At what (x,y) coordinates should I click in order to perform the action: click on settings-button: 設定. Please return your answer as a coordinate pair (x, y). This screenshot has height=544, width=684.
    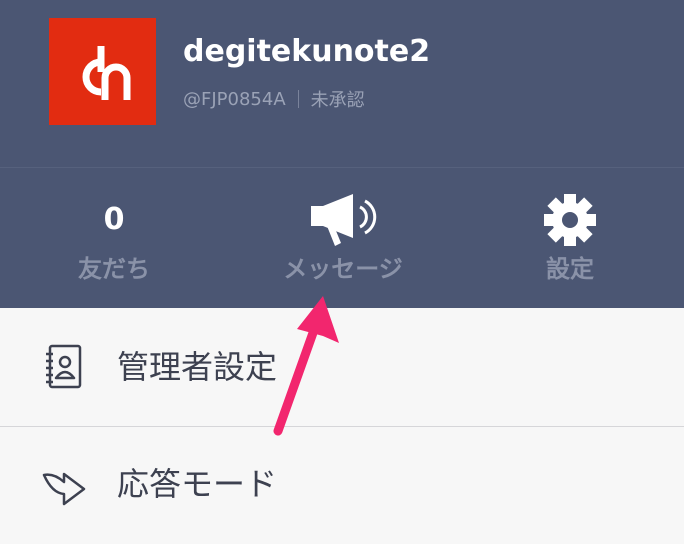
    Looking at the image, I should click on (570, 245).